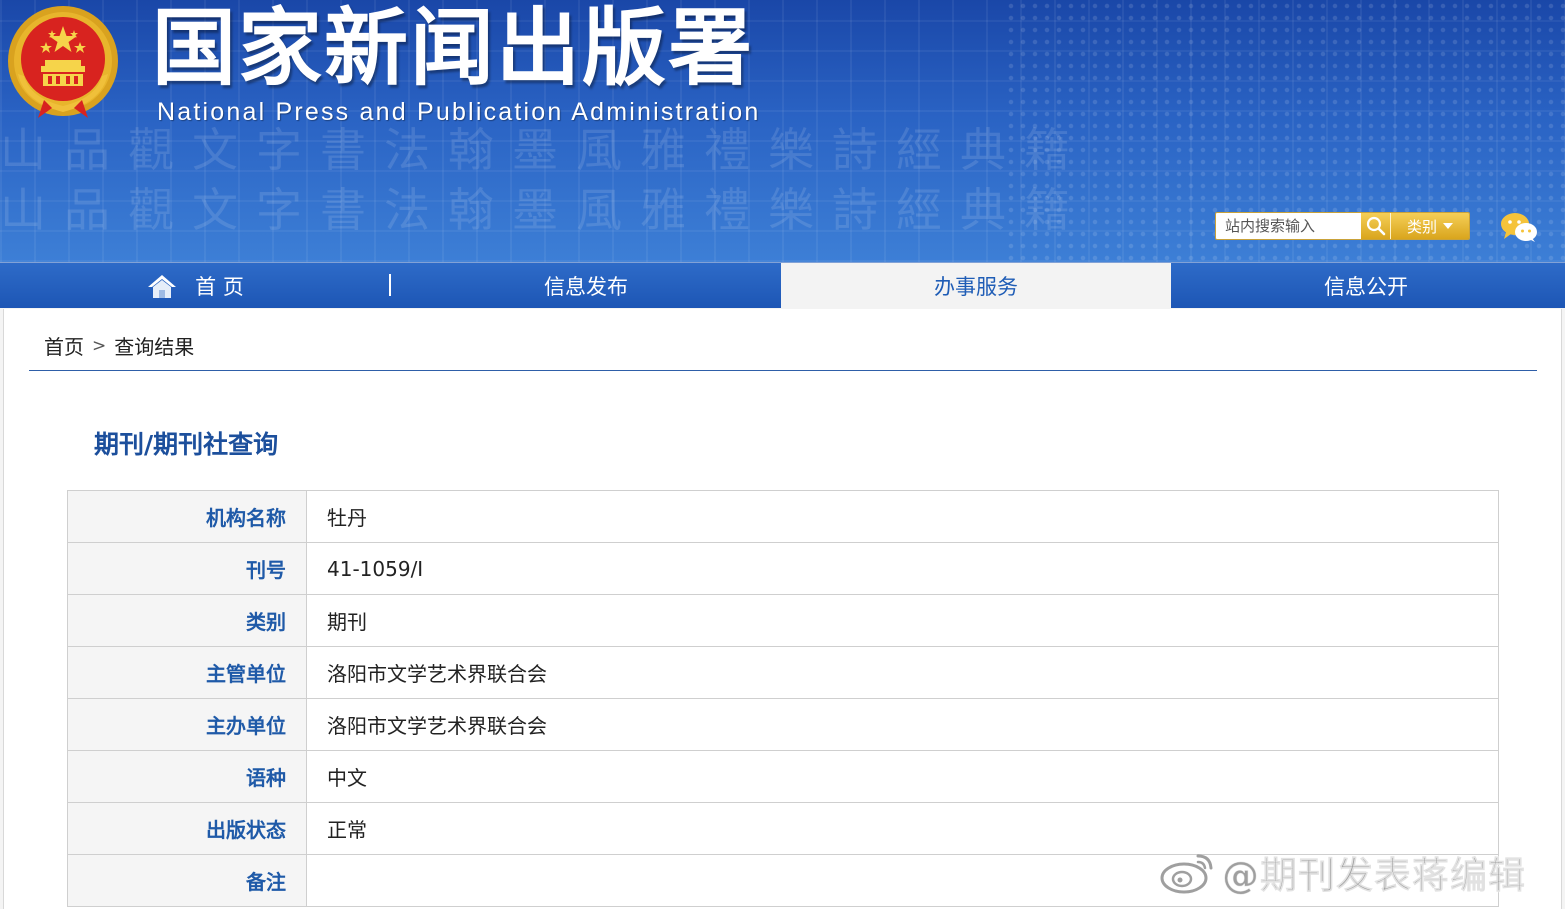 This screenshot has width=1565, height=909. Describe the element at coordinates (187, 724) in the screenshot. I see `row-label: 主办单位` at that location.